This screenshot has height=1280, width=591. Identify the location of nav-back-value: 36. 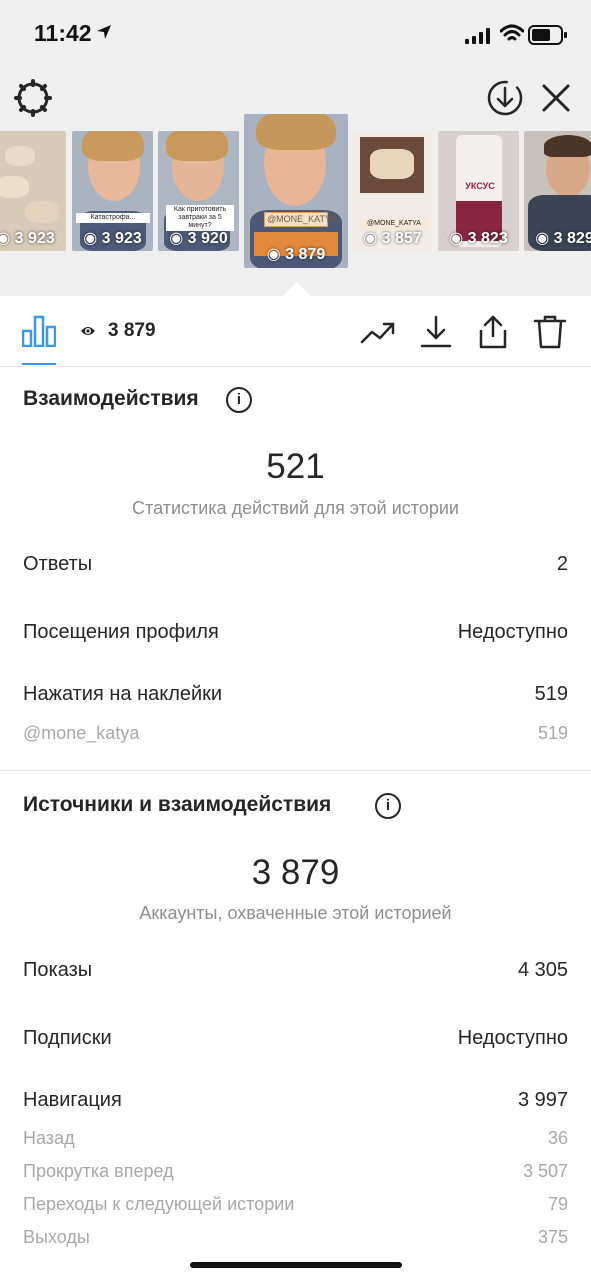
(557, 1138).